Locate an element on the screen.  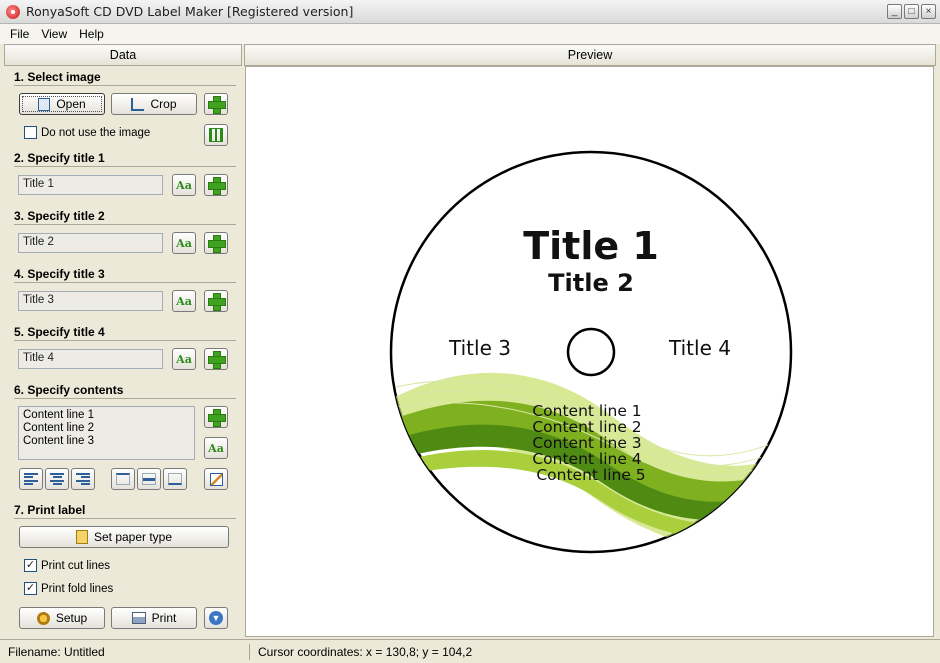
menu-help: Help is located at coordinates (91, 34).